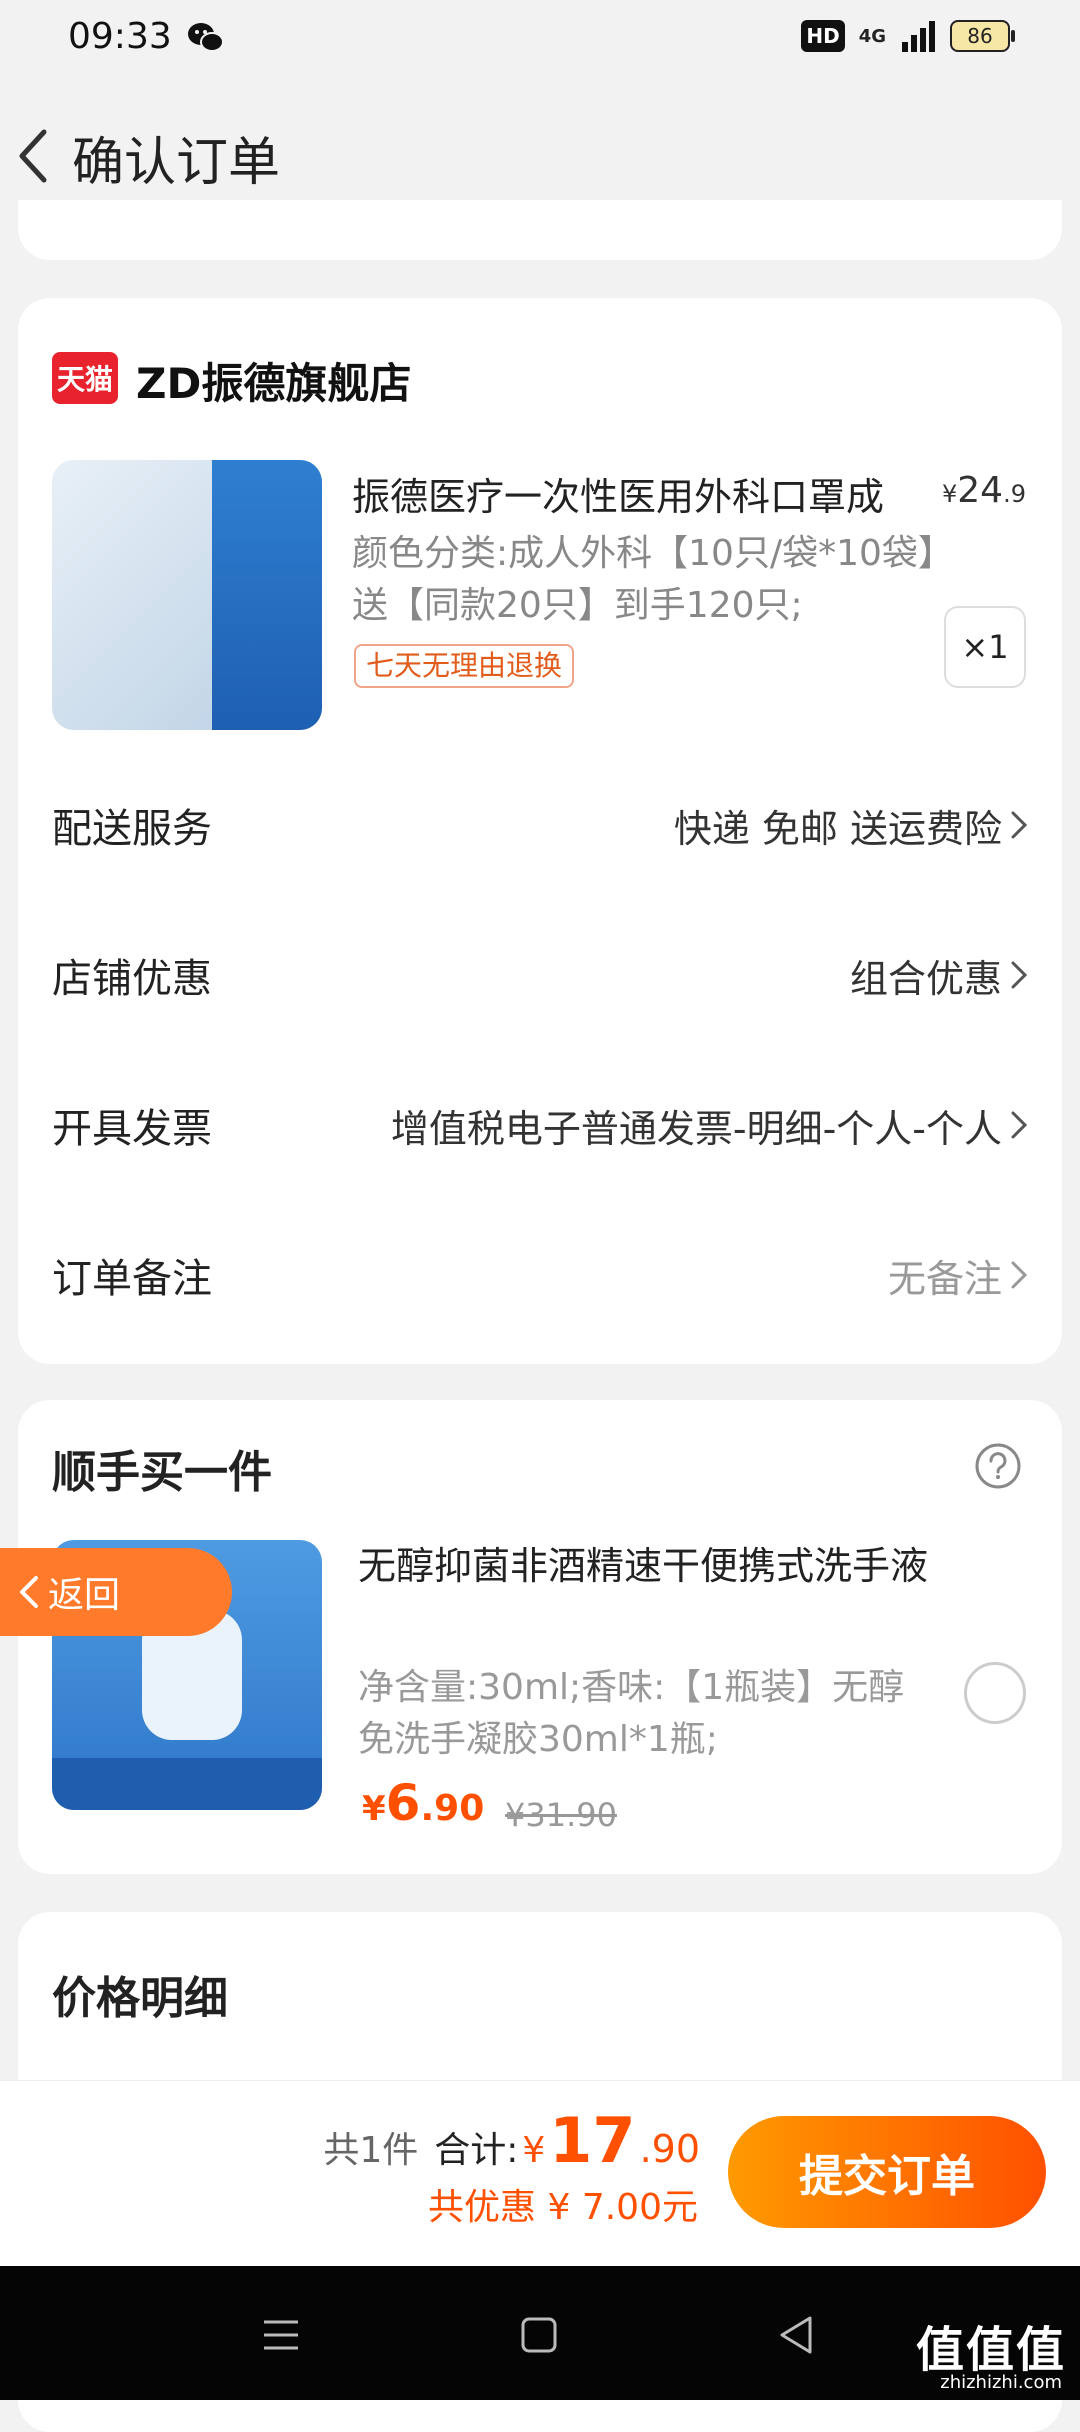  I want to click on row-label: 订单备注, so click(132, 1279).